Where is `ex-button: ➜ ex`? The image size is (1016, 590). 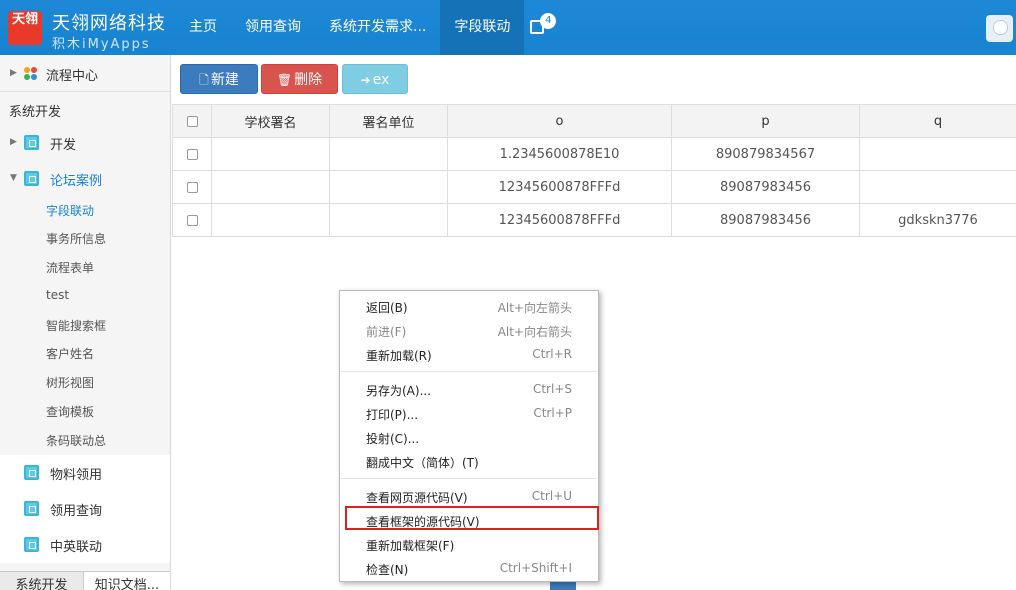
ex-button: ➜ ex is located at coordinates (375, 79).